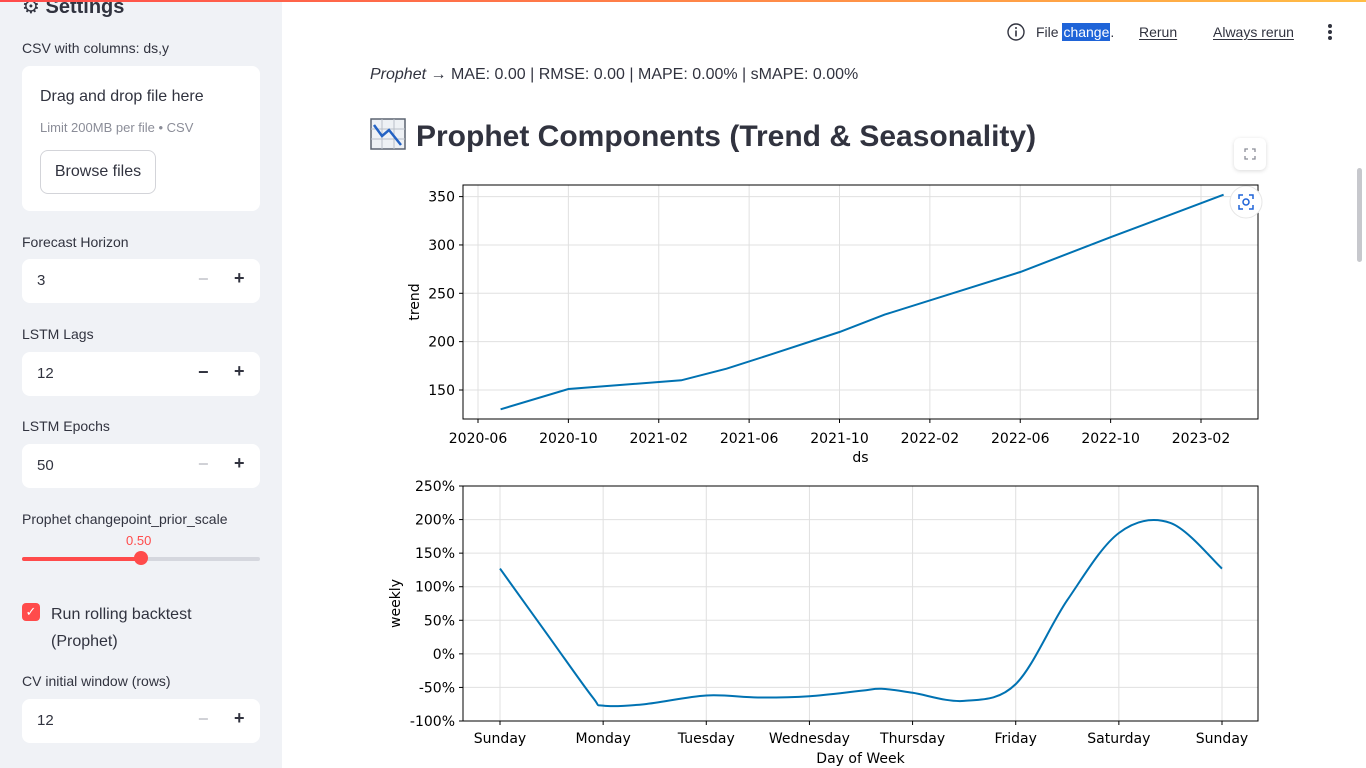  Describe the element at coordinates (1049, 32) in the screenshot. I see `file-text: File` at that location.